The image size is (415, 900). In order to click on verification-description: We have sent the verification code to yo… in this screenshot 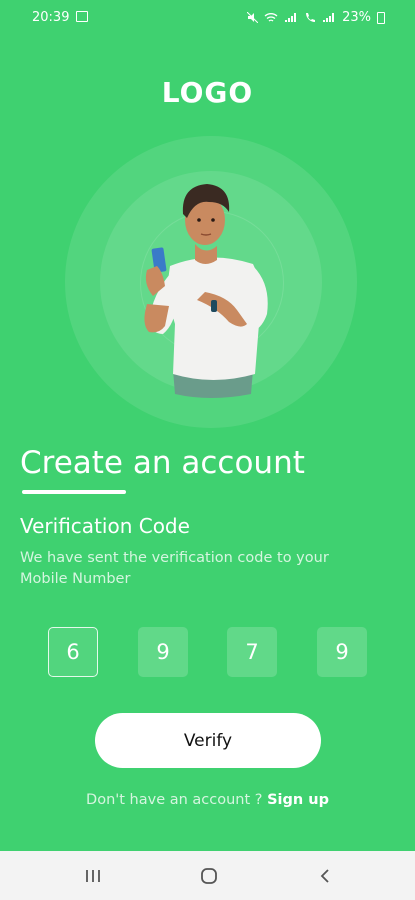, I will do `click(174, 568)`.